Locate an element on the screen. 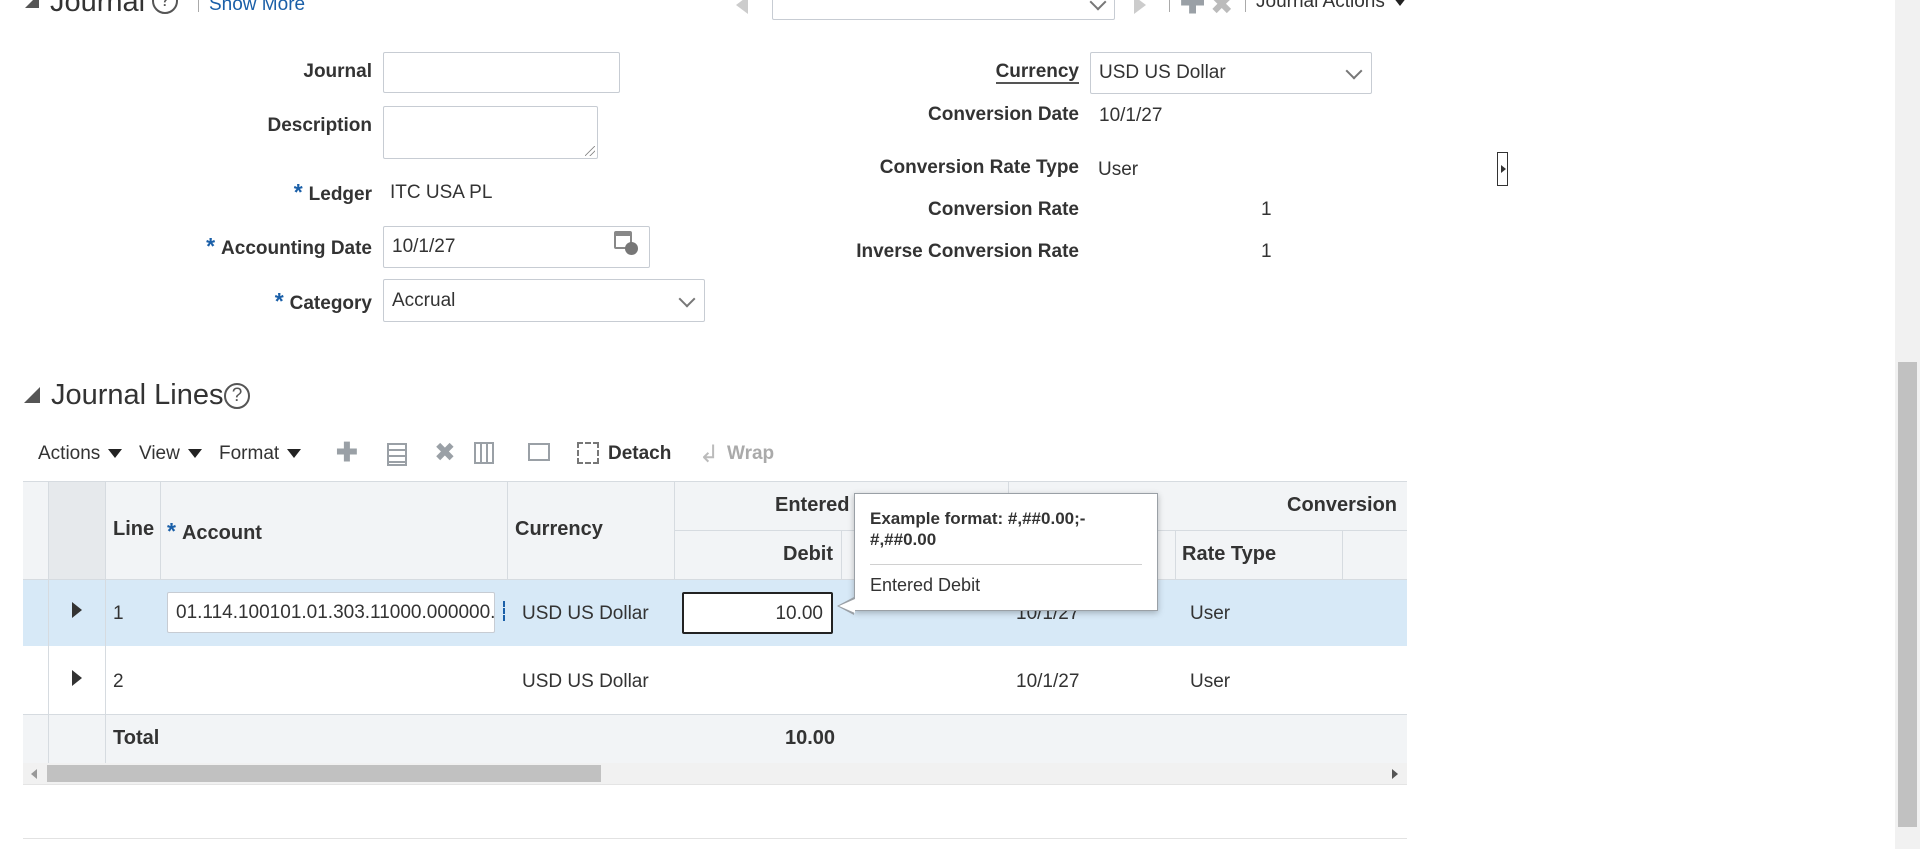 Image resolution: width=1920 pixels, height=849 pixels. conversion-date-value: 10/1/27 is located at coordinates (1131, 115).